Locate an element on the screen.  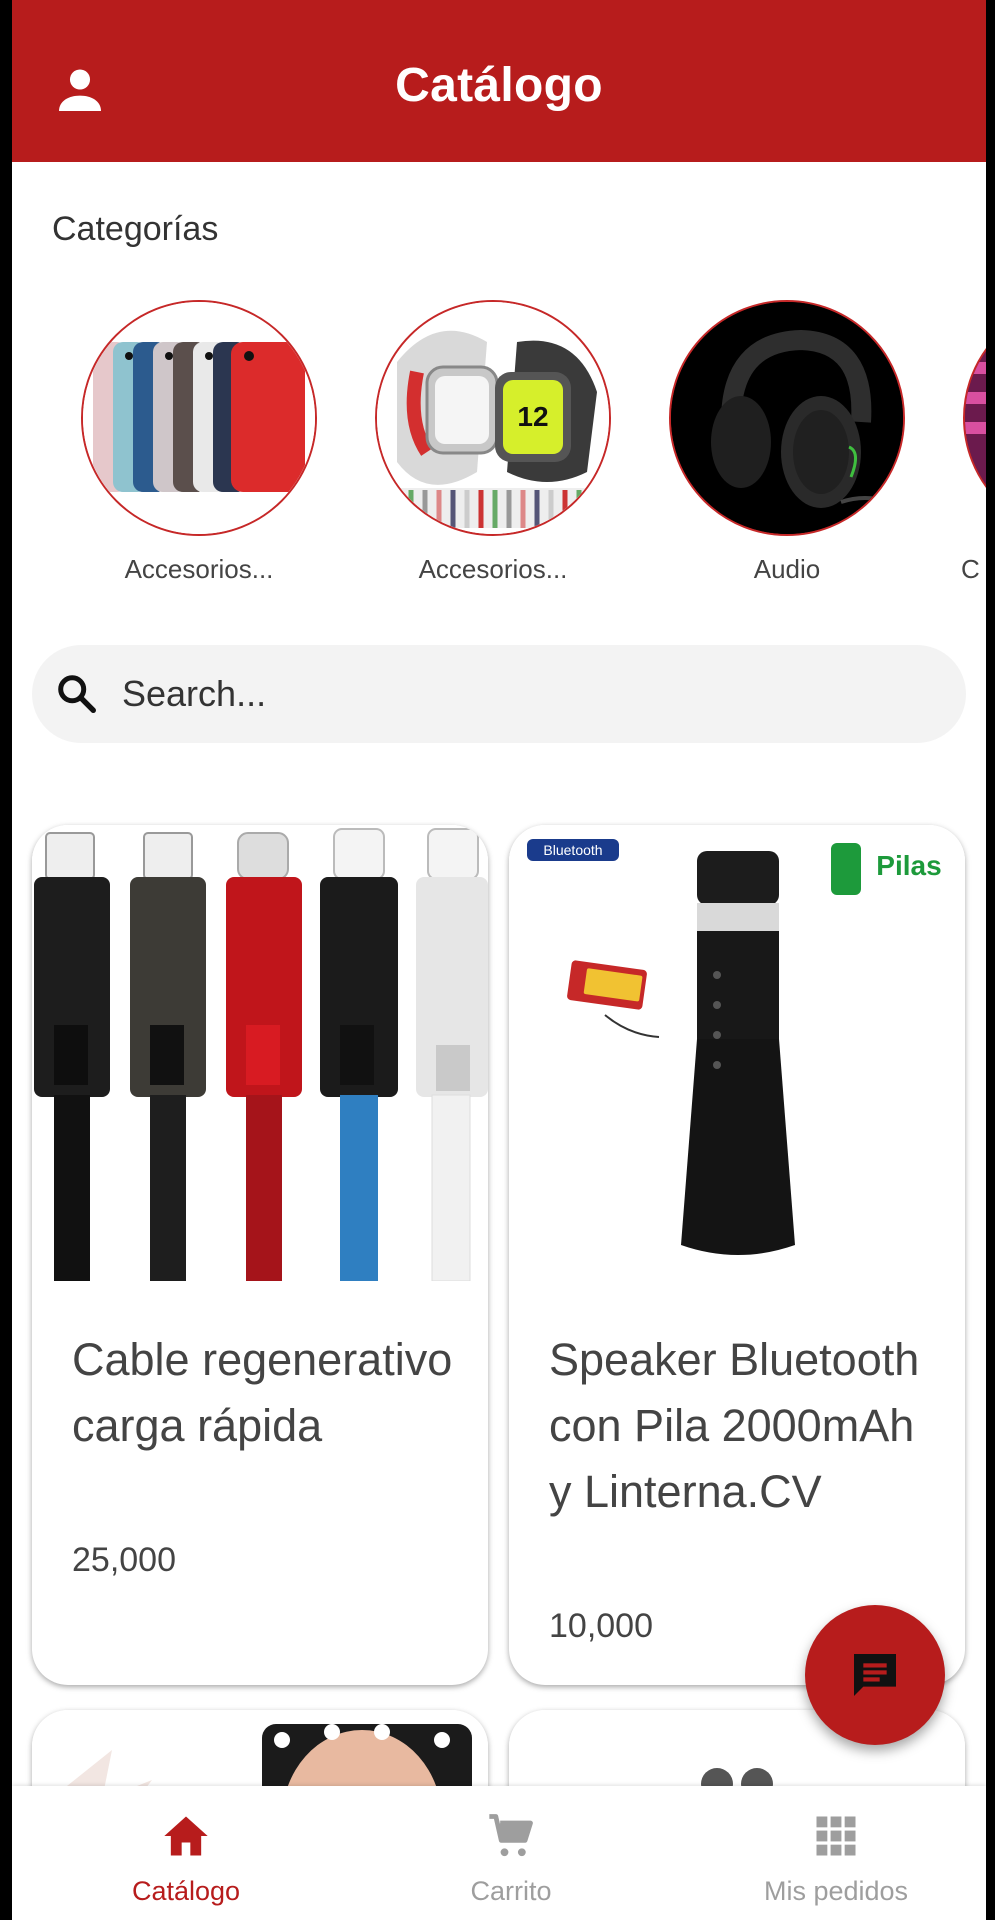
cart-icon is located at coordinates (511, 1835).